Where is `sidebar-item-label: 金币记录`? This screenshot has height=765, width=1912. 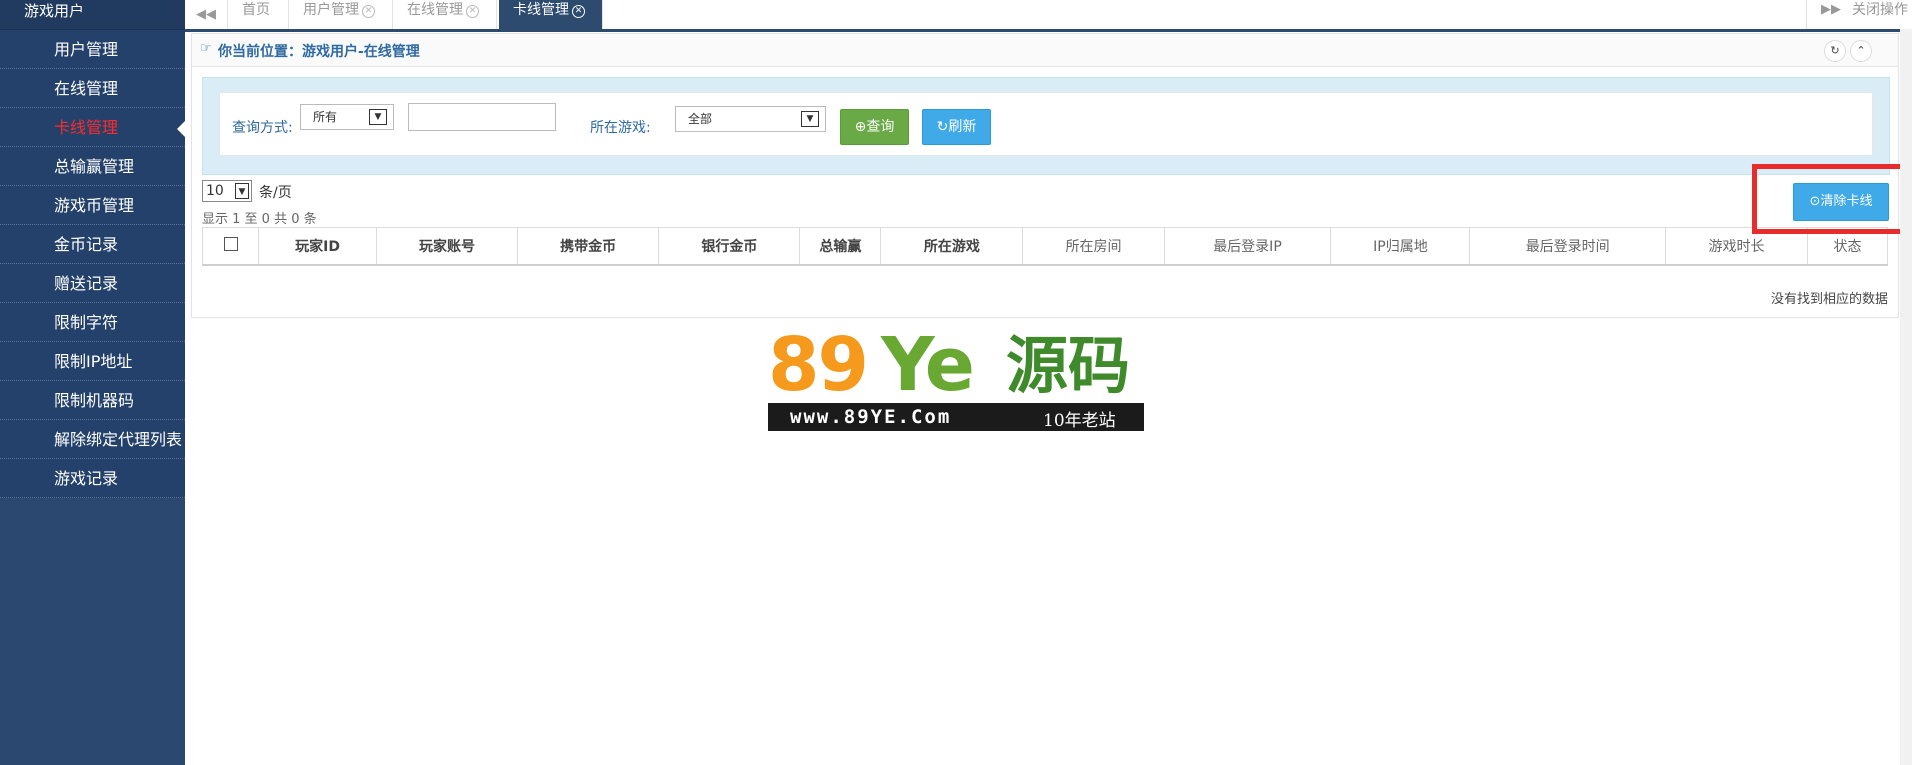
sidebar-item-label: 金币记录 is located at coordinates (86, 244).